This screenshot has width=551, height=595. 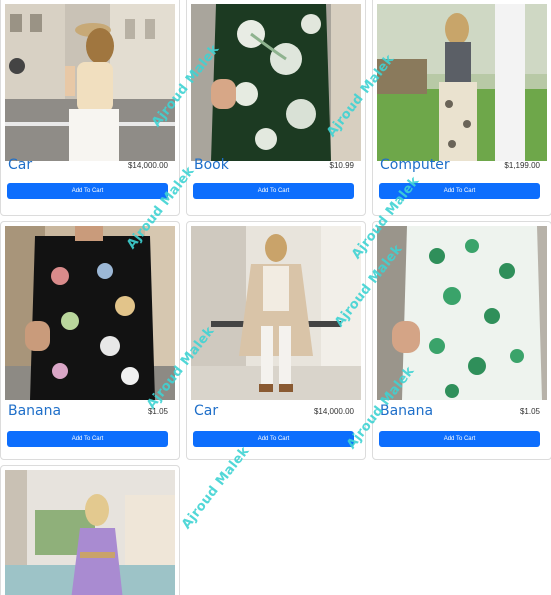 I want to click on white-green-floral-shirt-photo, so click(x=462, y=313).